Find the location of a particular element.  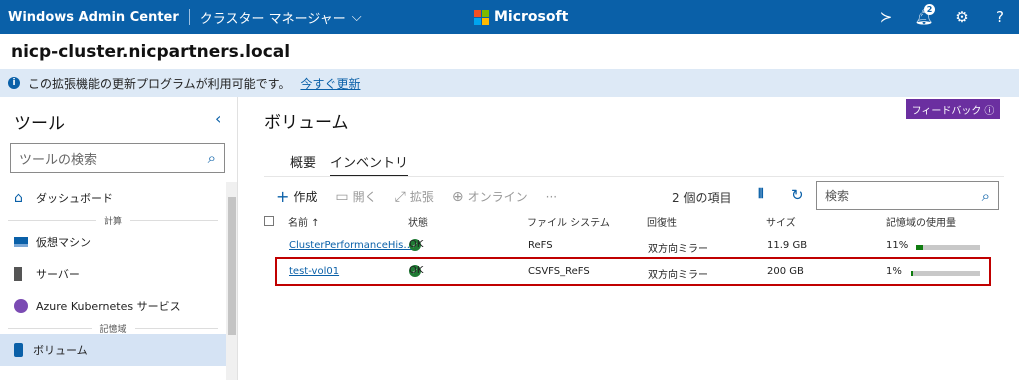

sidebar-item-volumes: ボリューム is located at coordinates (113, 350).